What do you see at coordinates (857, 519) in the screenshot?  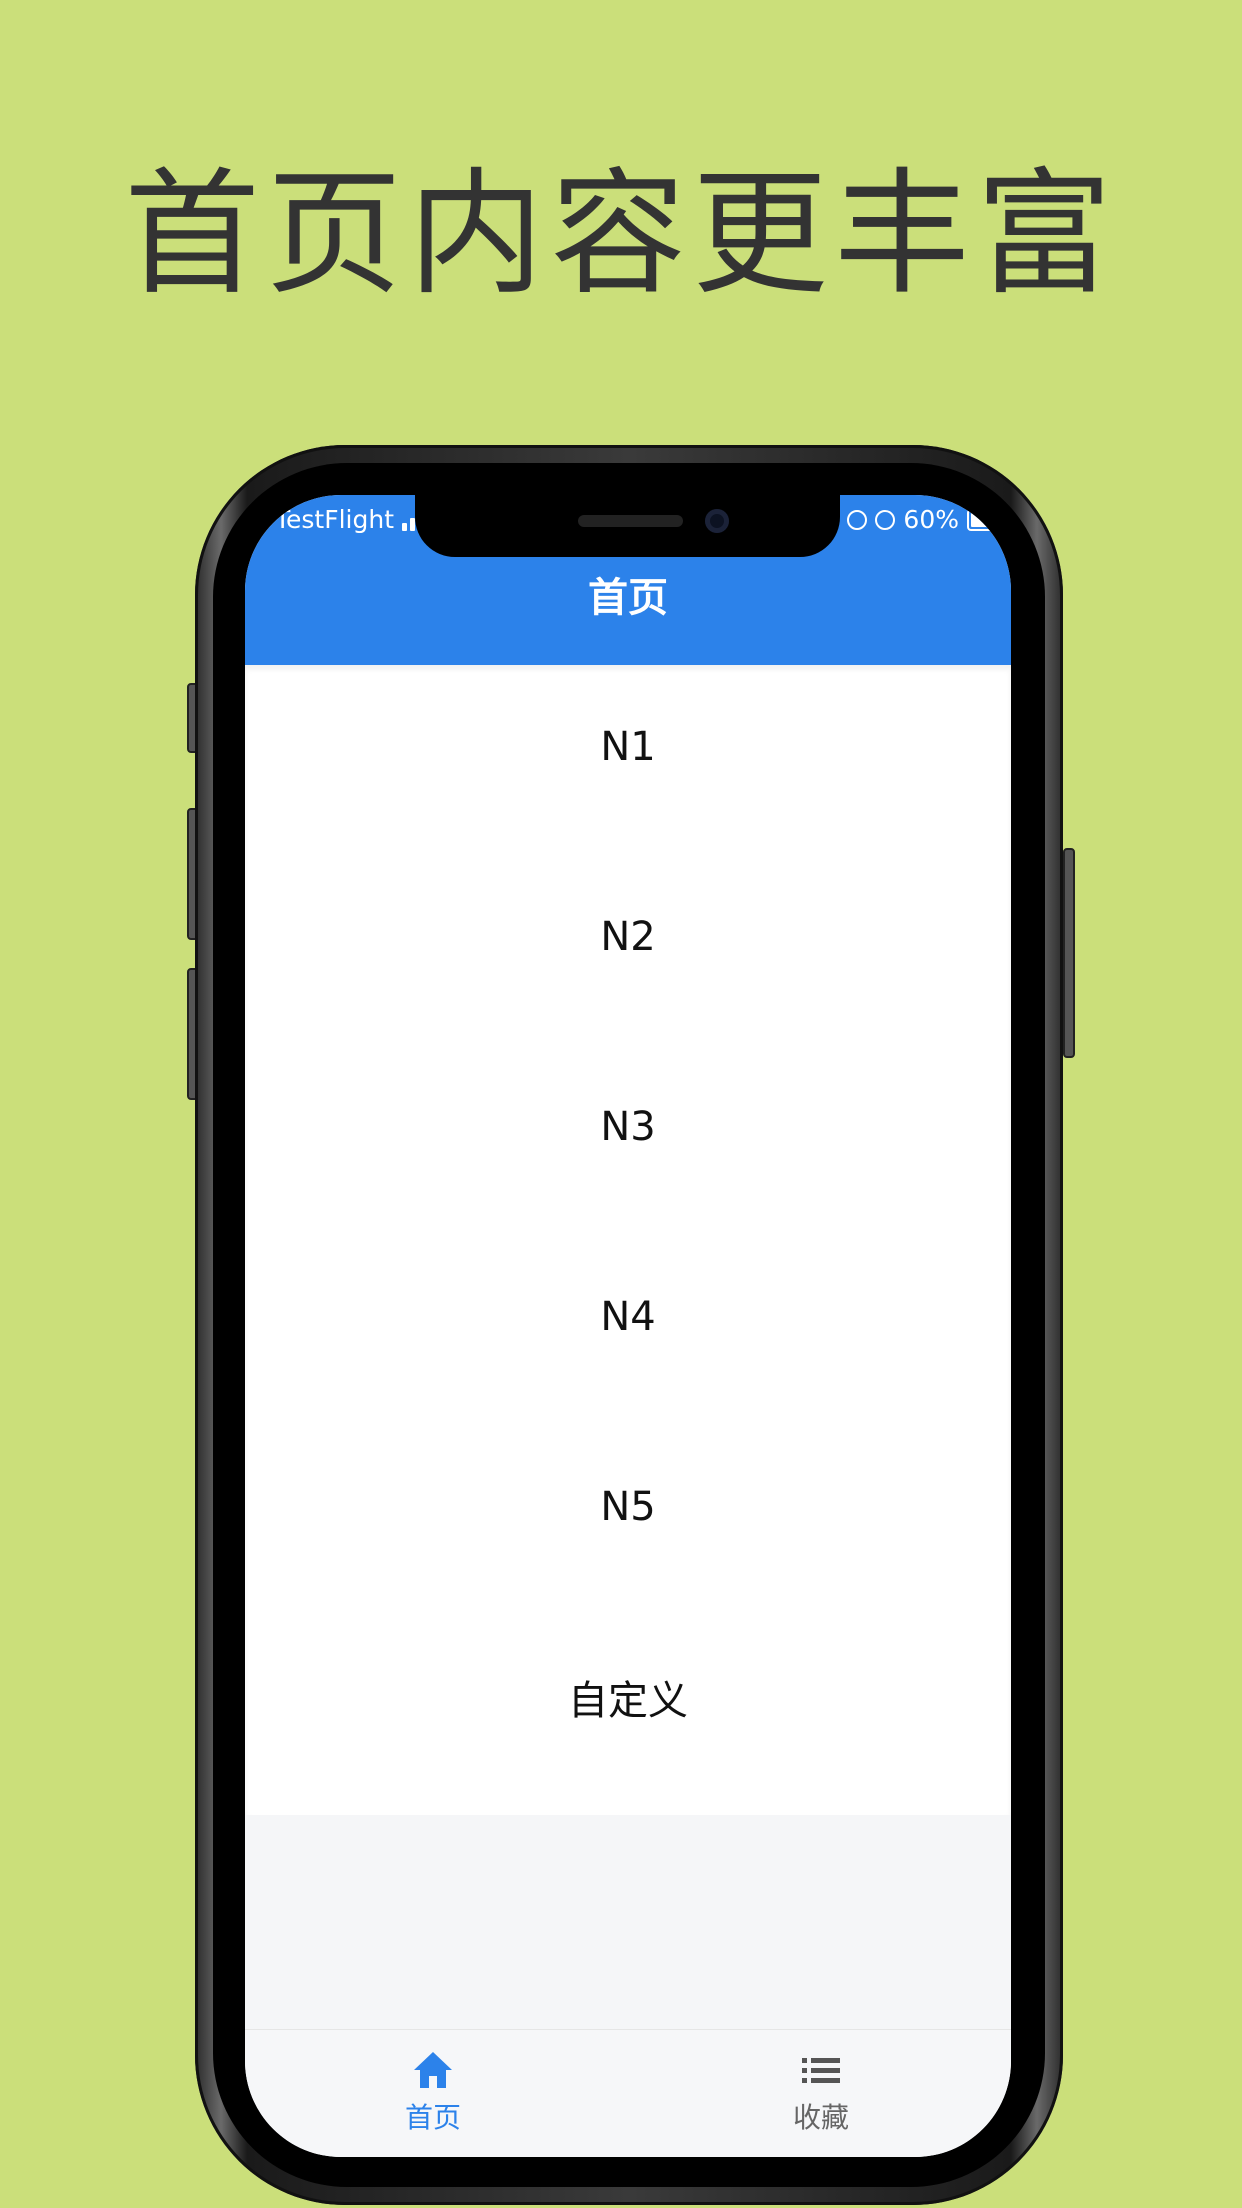 I see `rotation-lock-icon` at bounding box center [857, 519].